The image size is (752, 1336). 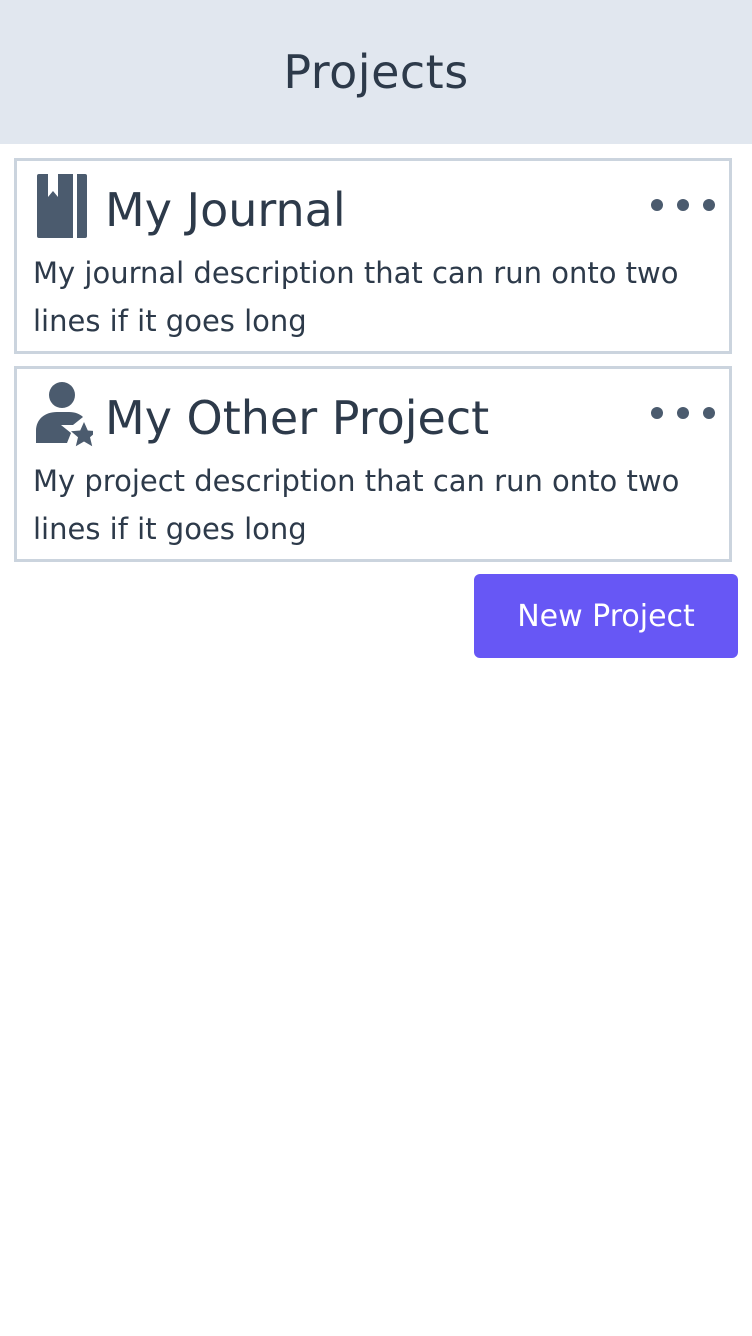 I want to click on new-project-button: New Project, so click(x=606, y=616).